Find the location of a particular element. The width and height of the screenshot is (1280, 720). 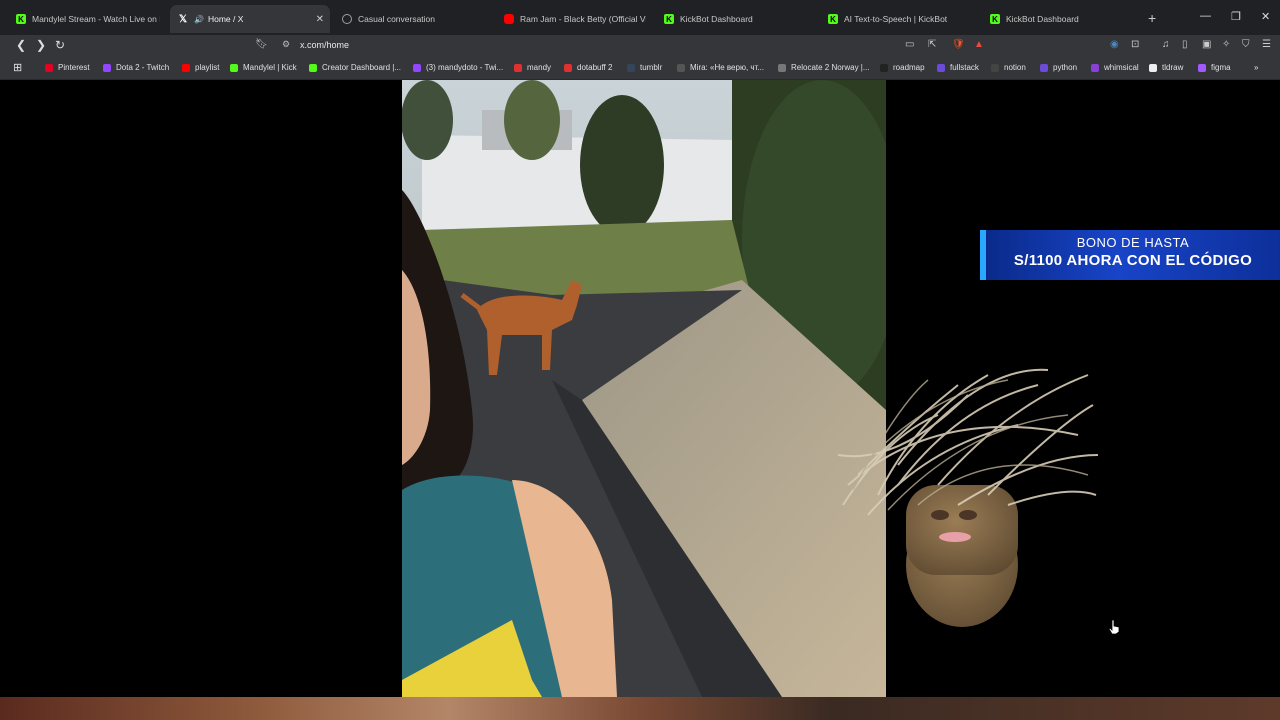

bookmark-mandylel-kick: Mandylel | Kick is located at coordinates (263, 67).